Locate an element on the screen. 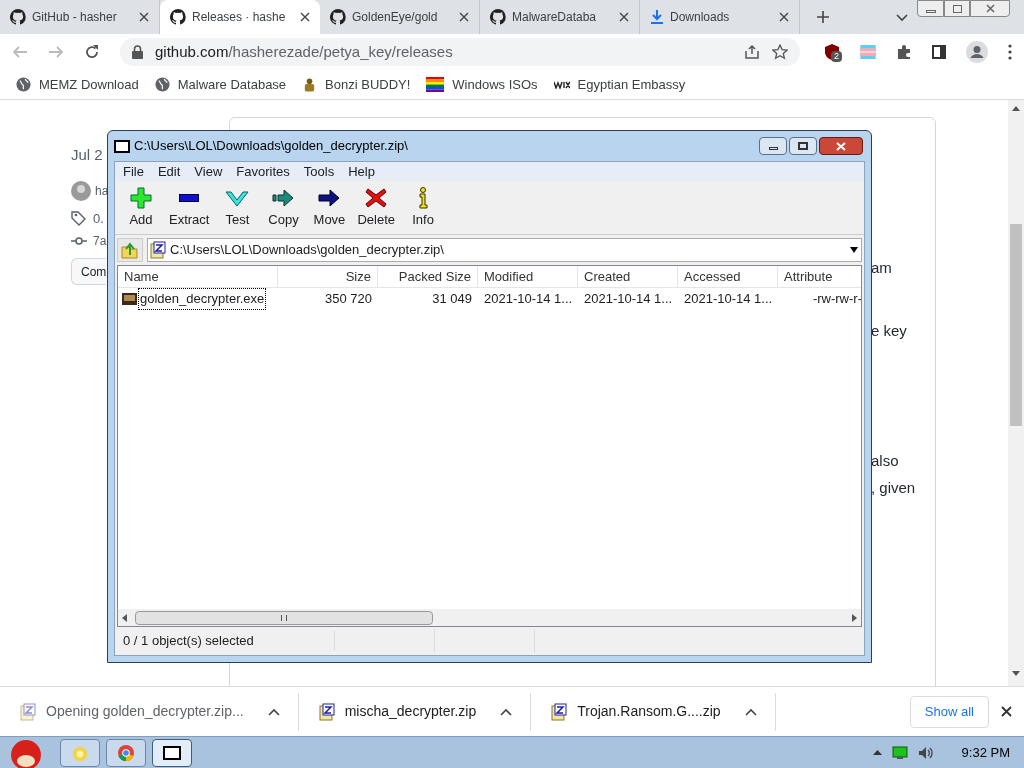  reload-icon is located at coordinates (92, 52).